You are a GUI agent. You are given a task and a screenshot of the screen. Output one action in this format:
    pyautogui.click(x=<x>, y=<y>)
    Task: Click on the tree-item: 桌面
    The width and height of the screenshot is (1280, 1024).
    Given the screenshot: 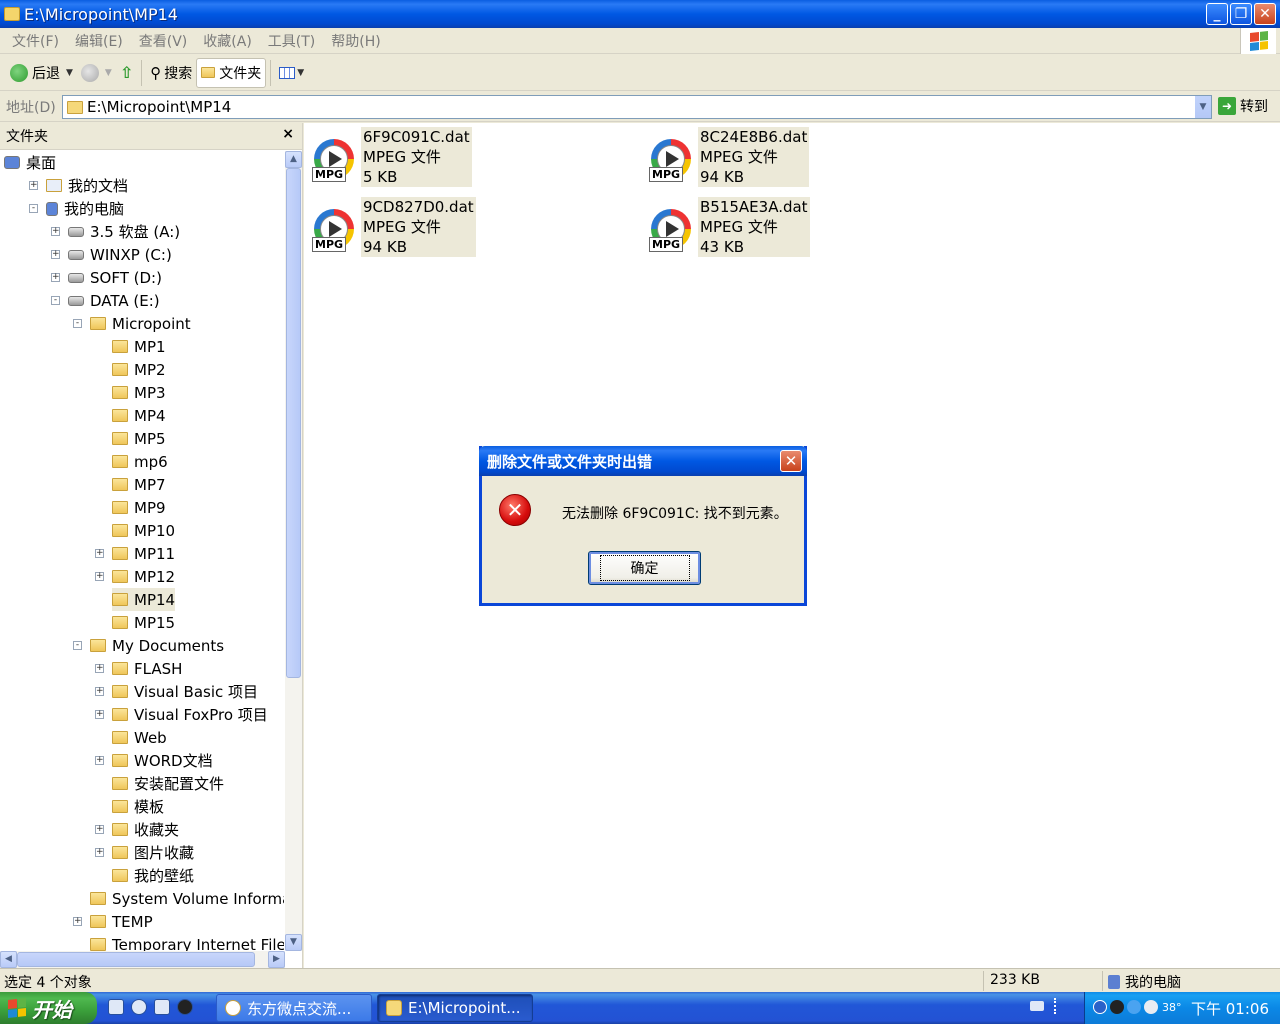 What is the action you would take?
    pyautogui.click(x=30, y=162)
    